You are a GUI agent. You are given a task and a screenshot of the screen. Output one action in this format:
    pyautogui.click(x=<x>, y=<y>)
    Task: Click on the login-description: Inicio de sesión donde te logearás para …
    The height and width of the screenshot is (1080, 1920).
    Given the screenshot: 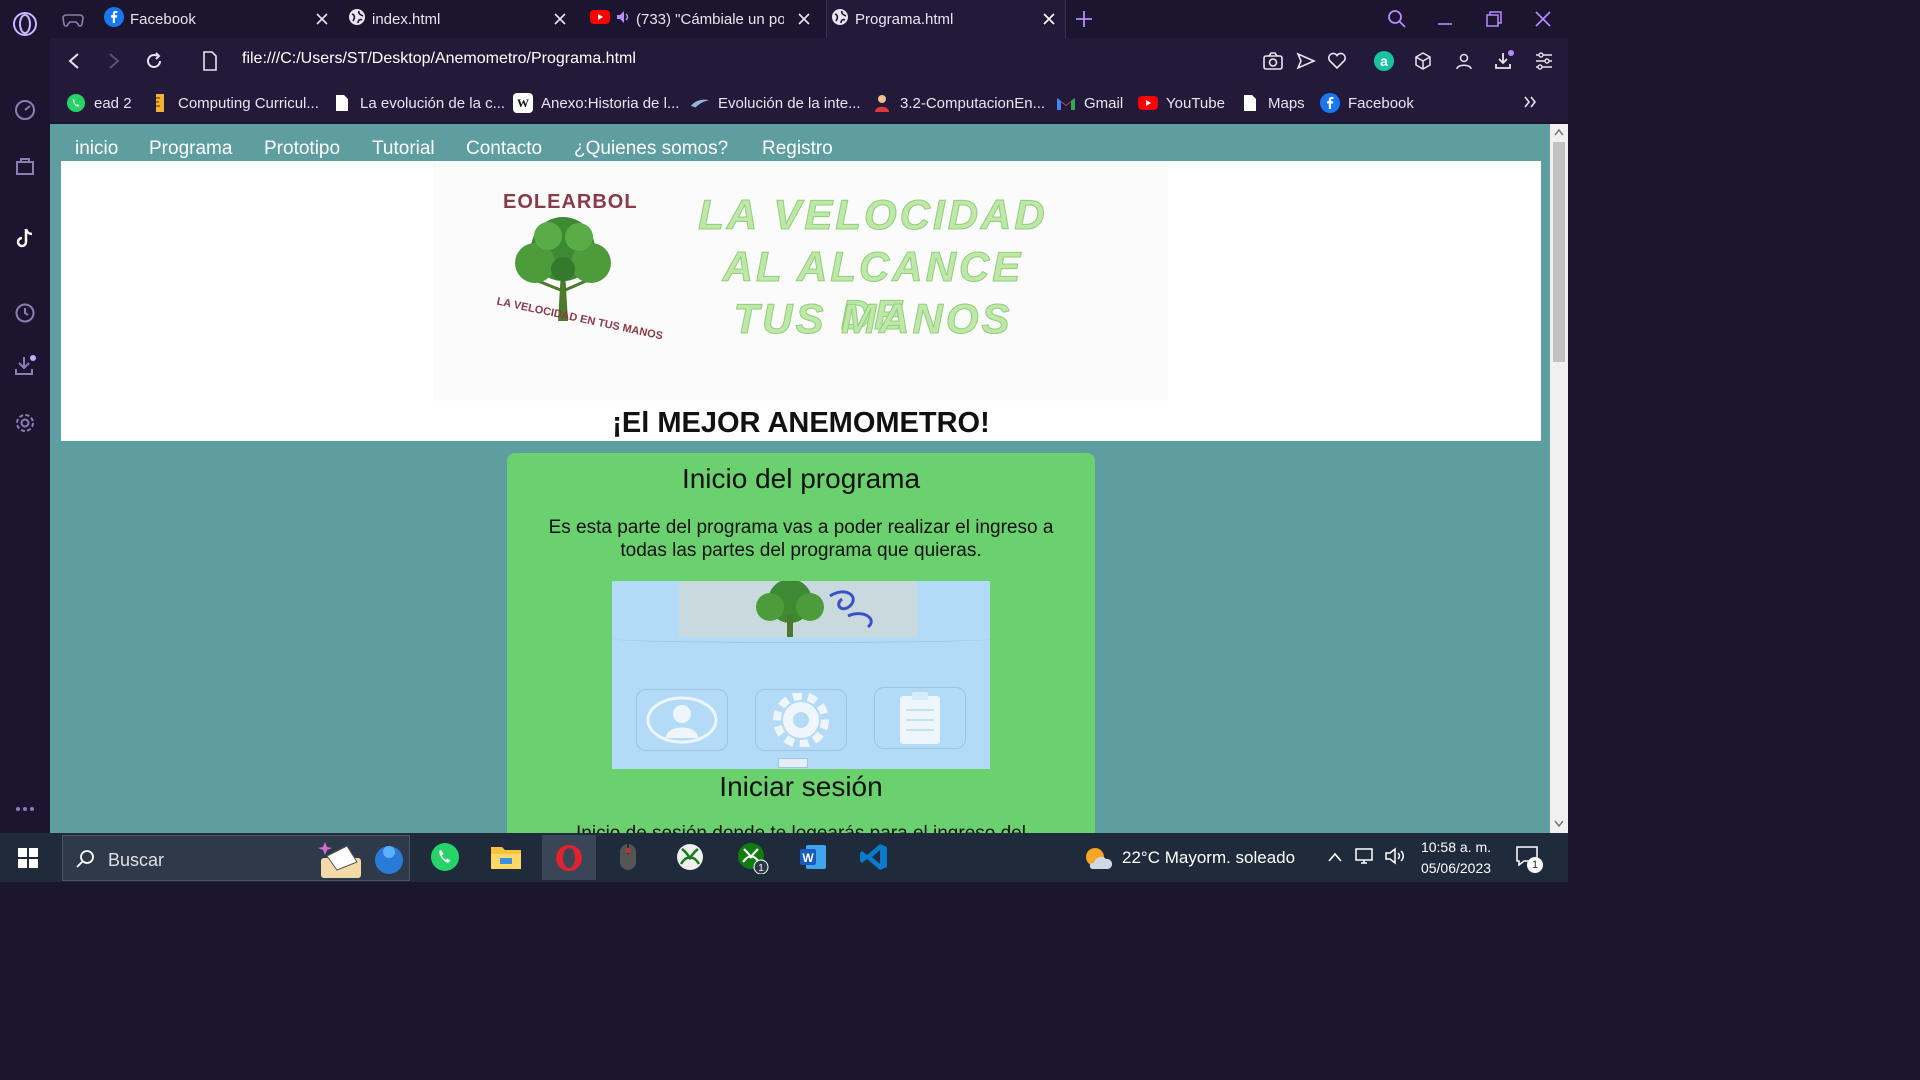 What is the action you would take?
    pyautogui.click(x=801, y=828)
    